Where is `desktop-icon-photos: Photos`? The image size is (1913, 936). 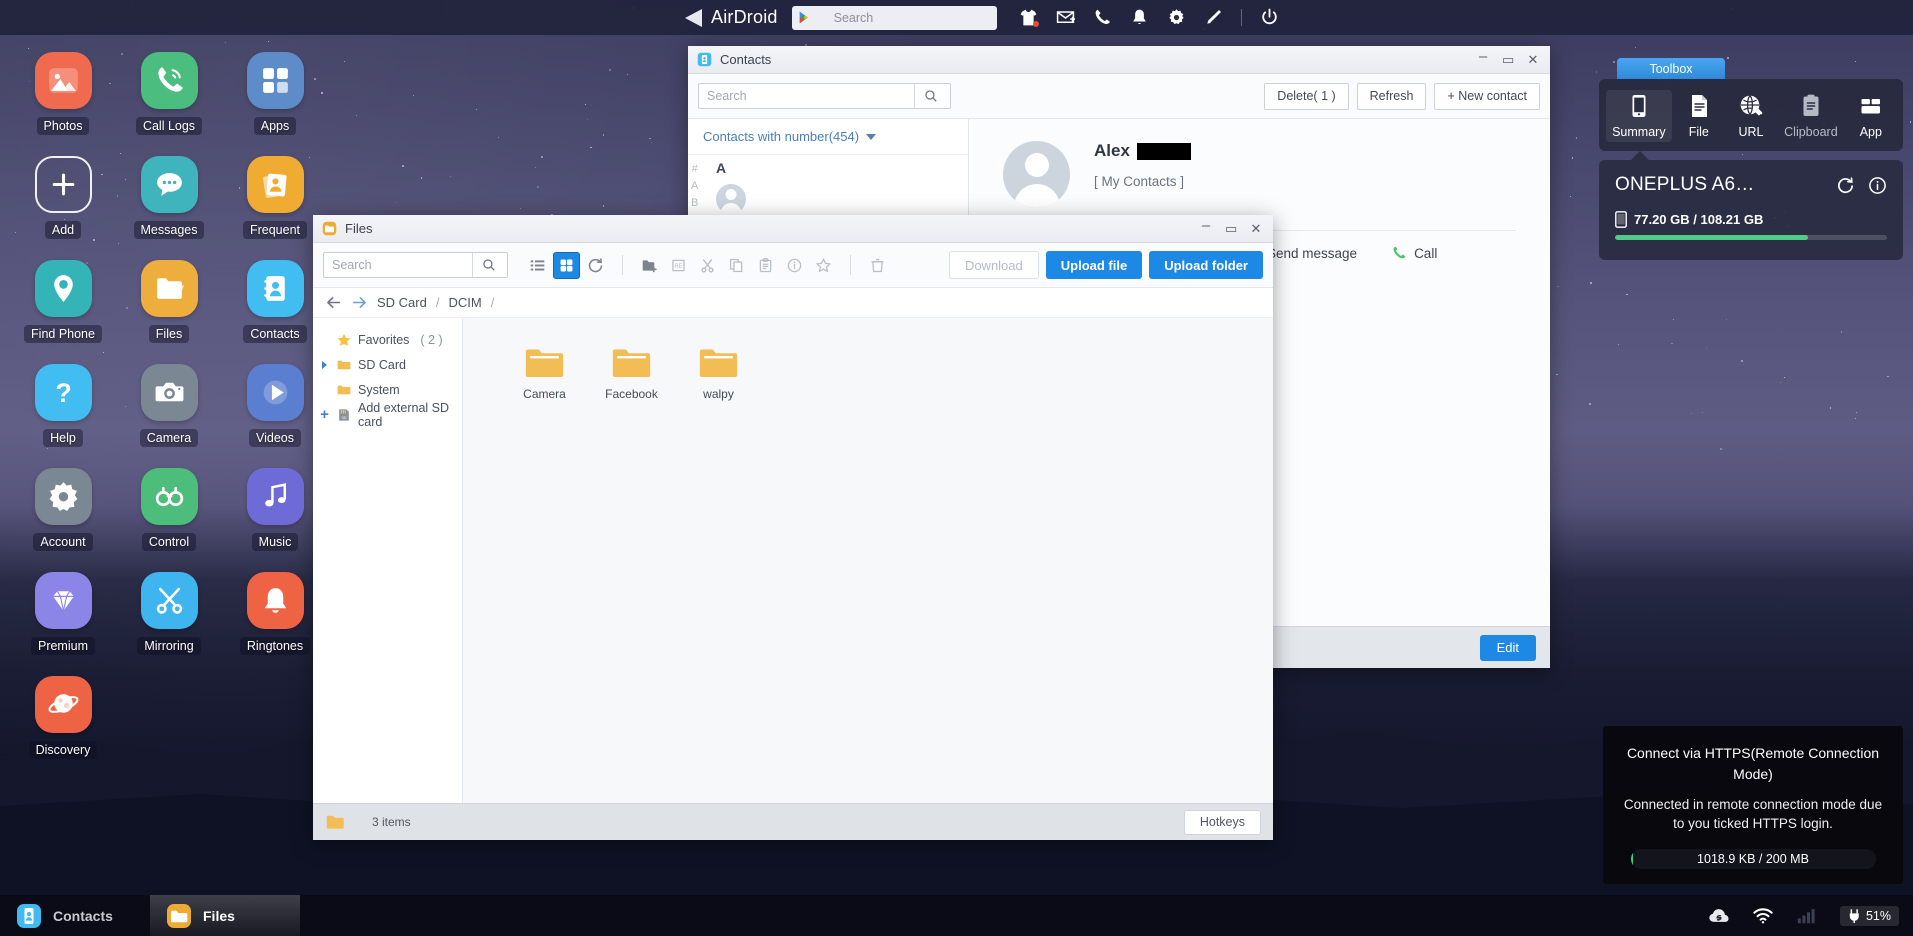 desktop-icon-photos: Photos is located at coordinates (63, 93).